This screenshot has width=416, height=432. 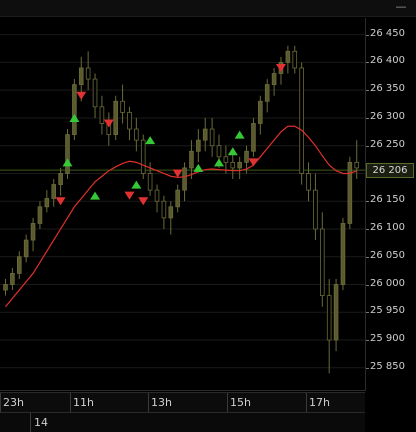 I want to click on x-tick-label: 15h, so click(x=240, y=402).